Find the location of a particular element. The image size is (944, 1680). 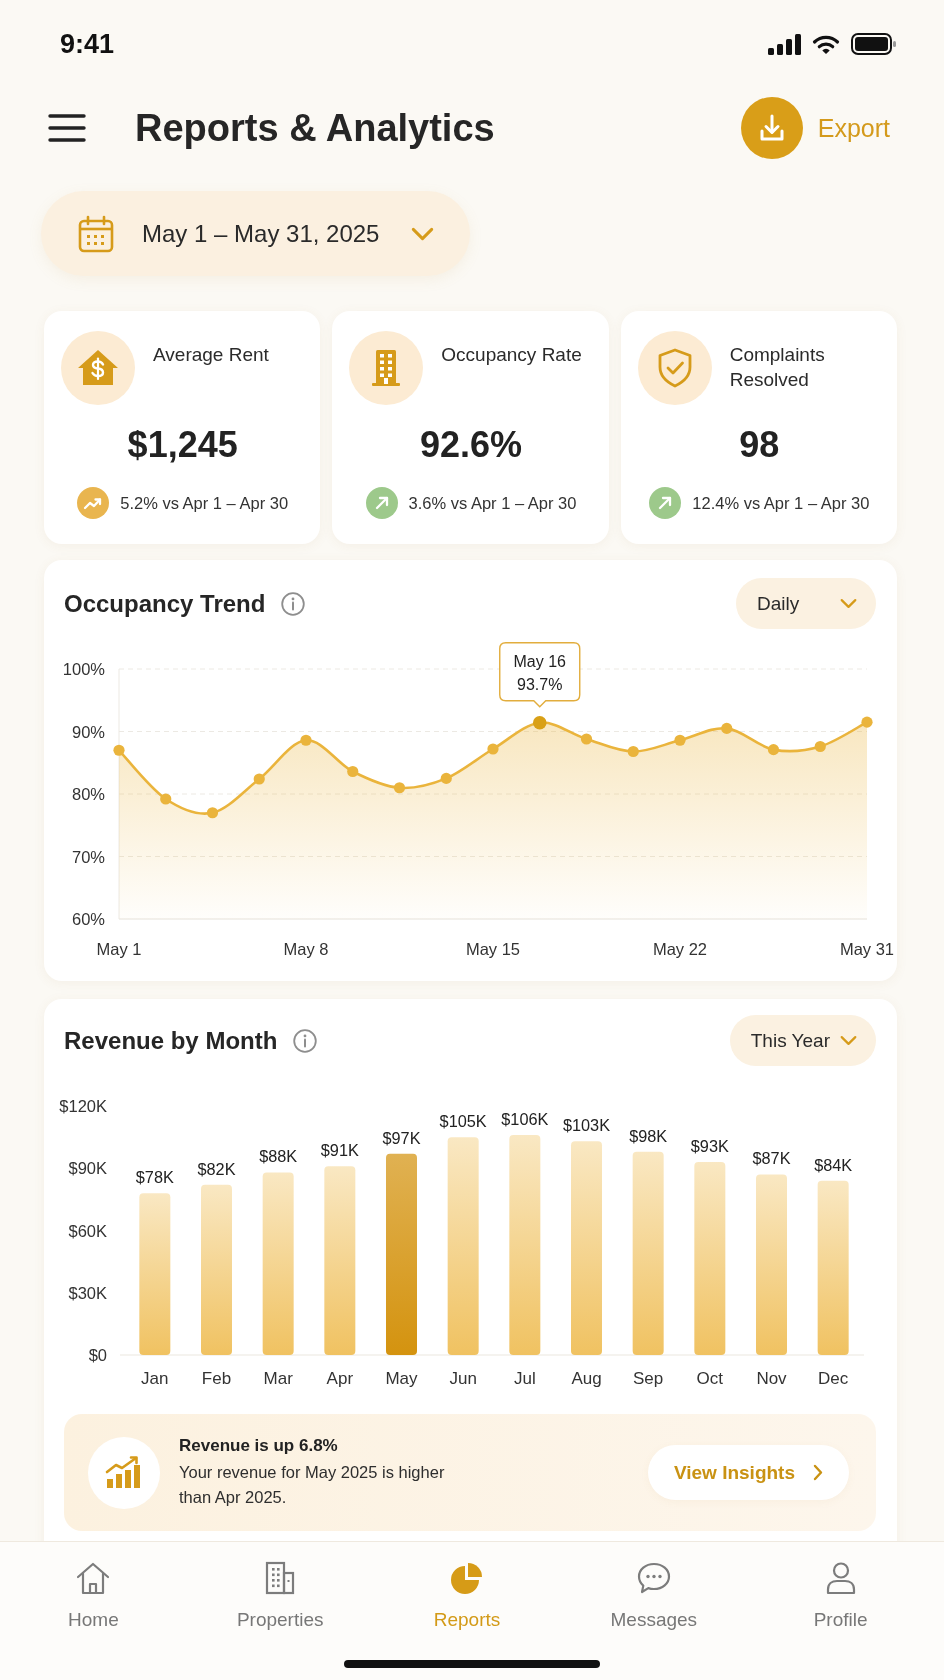

nav-item: Profile is located at coordinates (840, 1596).